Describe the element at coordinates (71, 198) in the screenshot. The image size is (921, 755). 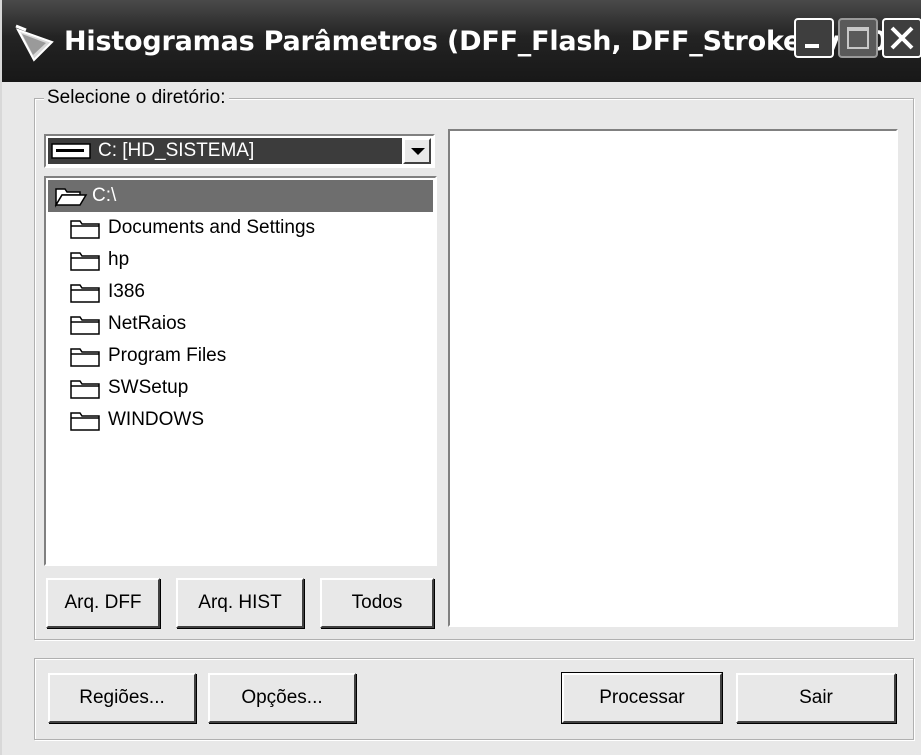
I see `open-folder-icon` at that location.